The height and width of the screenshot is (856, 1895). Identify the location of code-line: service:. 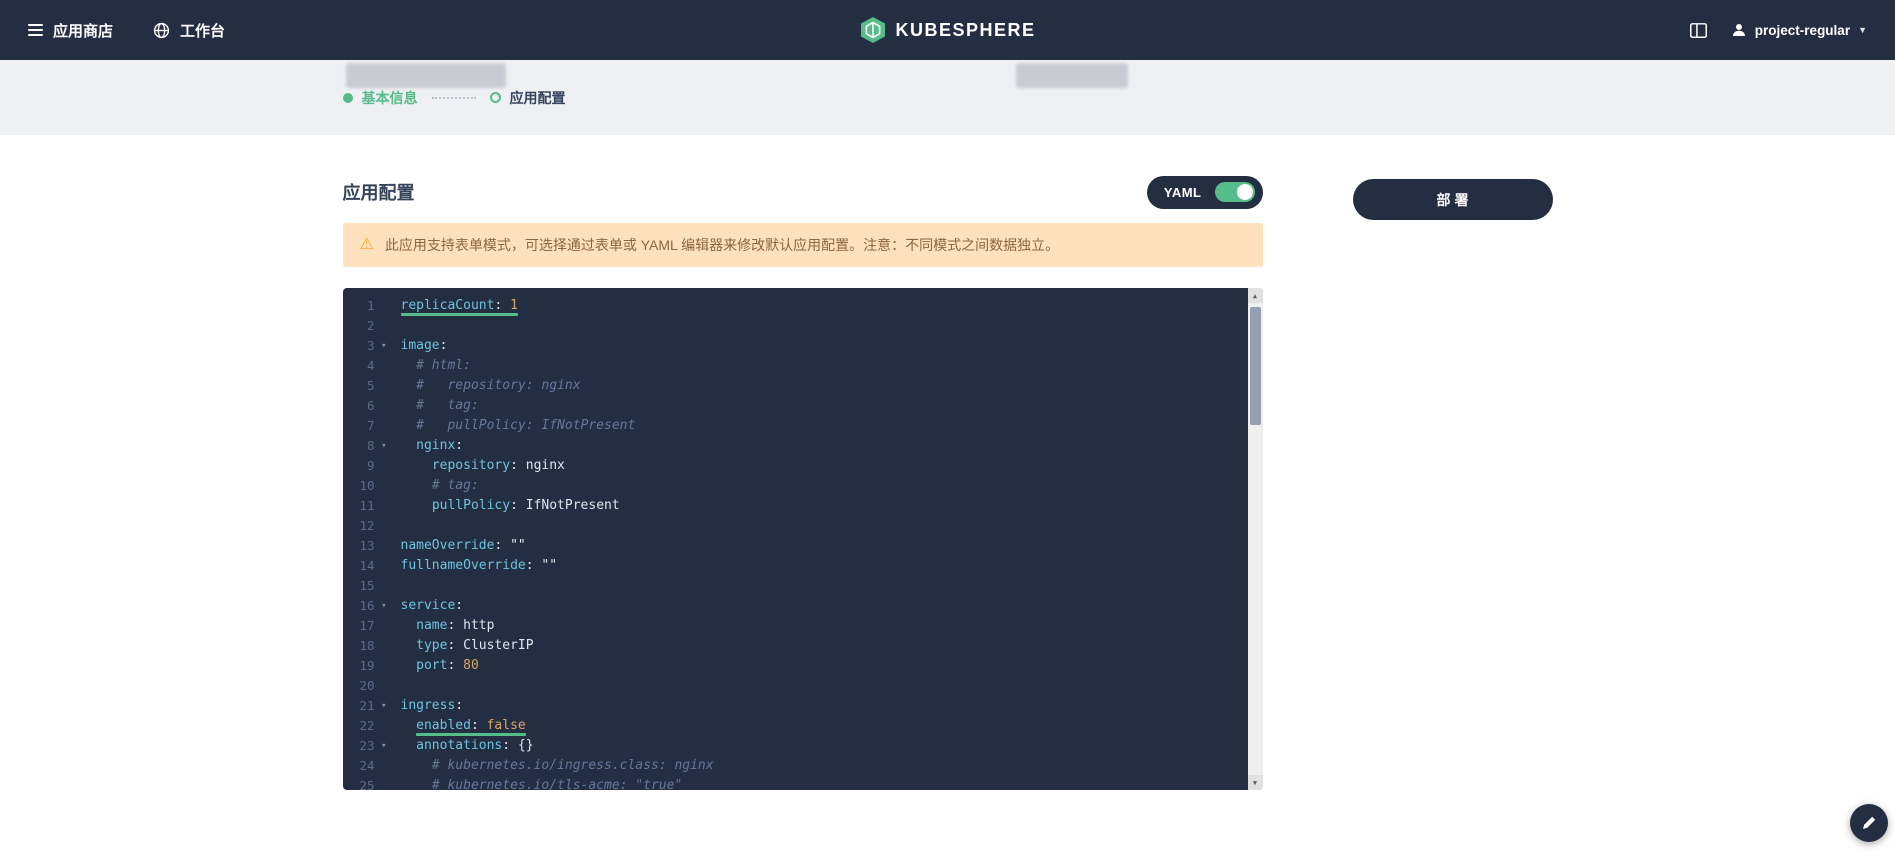
(432, 605).